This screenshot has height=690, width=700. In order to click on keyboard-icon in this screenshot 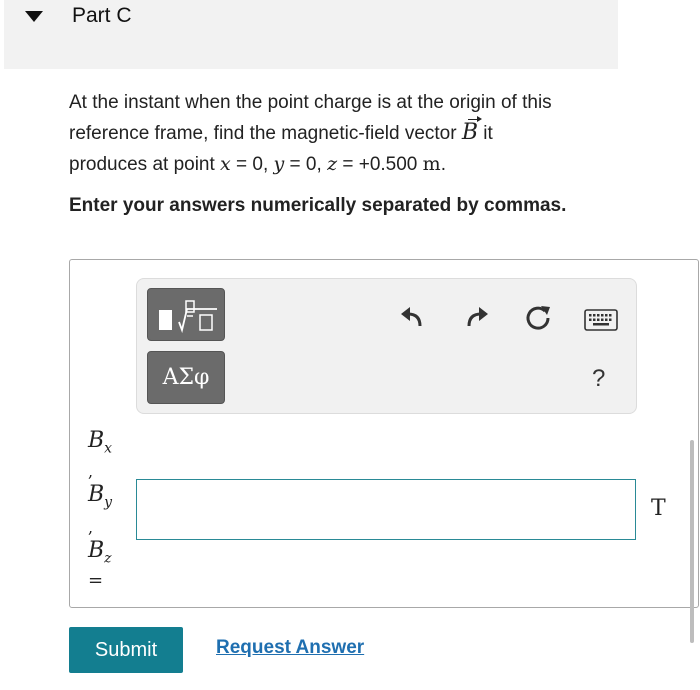, I will do `click(601, 320)`.